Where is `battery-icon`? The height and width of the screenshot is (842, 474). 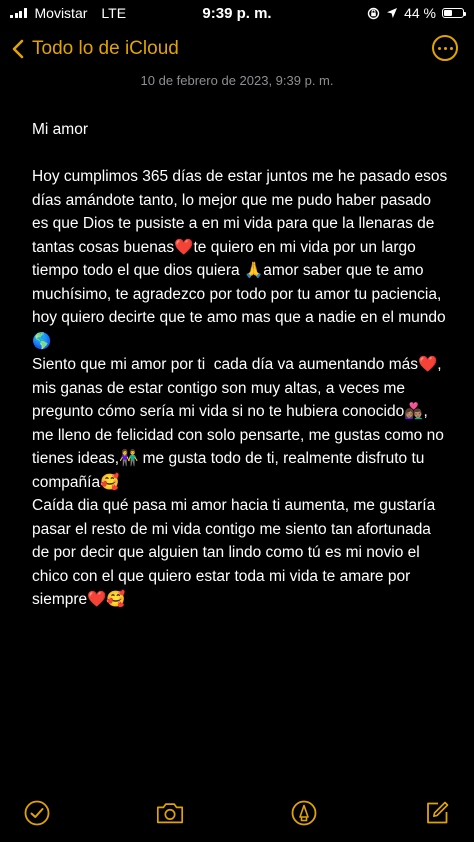 battery-icon is located at coordinates (454, 13).